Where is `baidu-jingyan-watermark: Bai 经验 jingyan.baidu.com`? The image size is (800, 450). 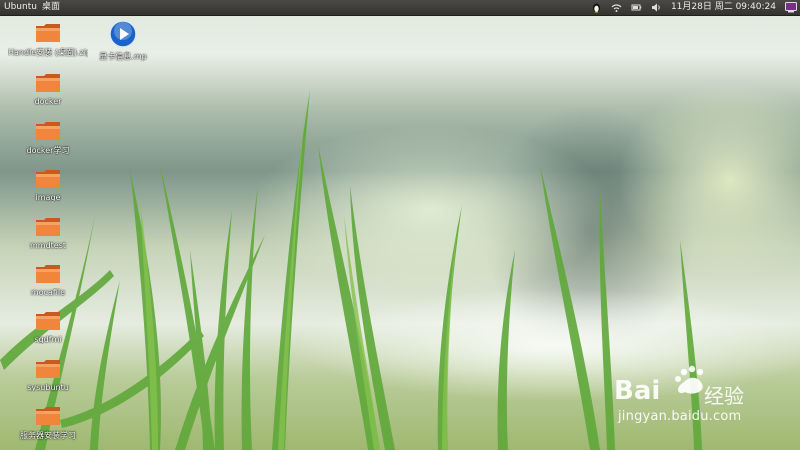
baidu-jingyan-watermark: Bai 经验 jingyan.baidu.com is located at coordinates (702, 397).